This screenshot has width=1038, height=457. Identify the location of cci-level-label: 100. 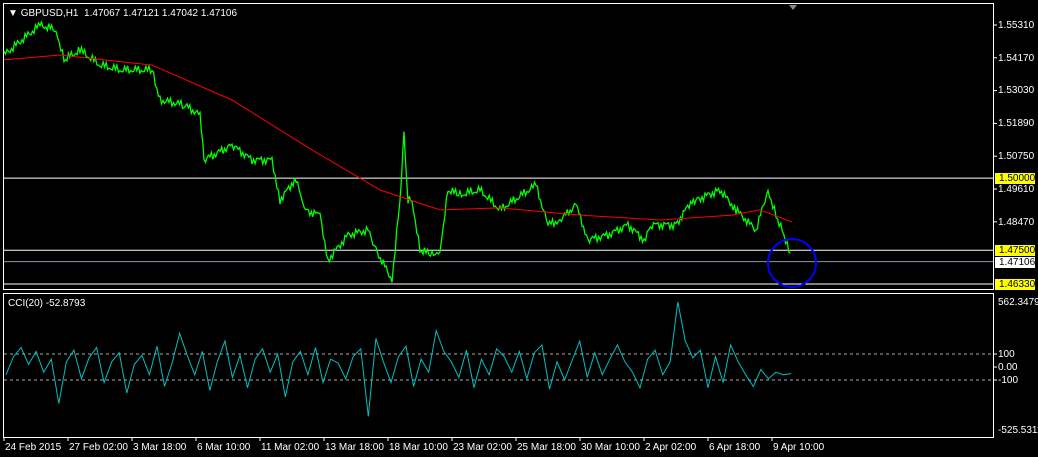
(1006, 354).